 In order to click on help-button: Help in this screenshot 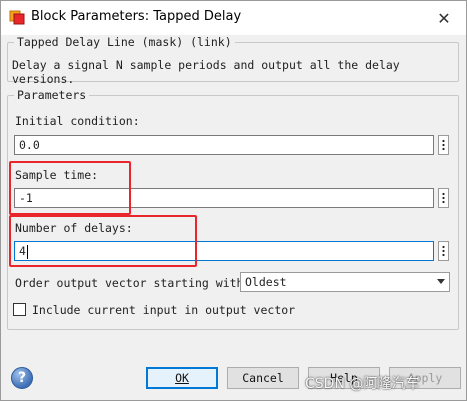, I will do `click(344, 378)`.